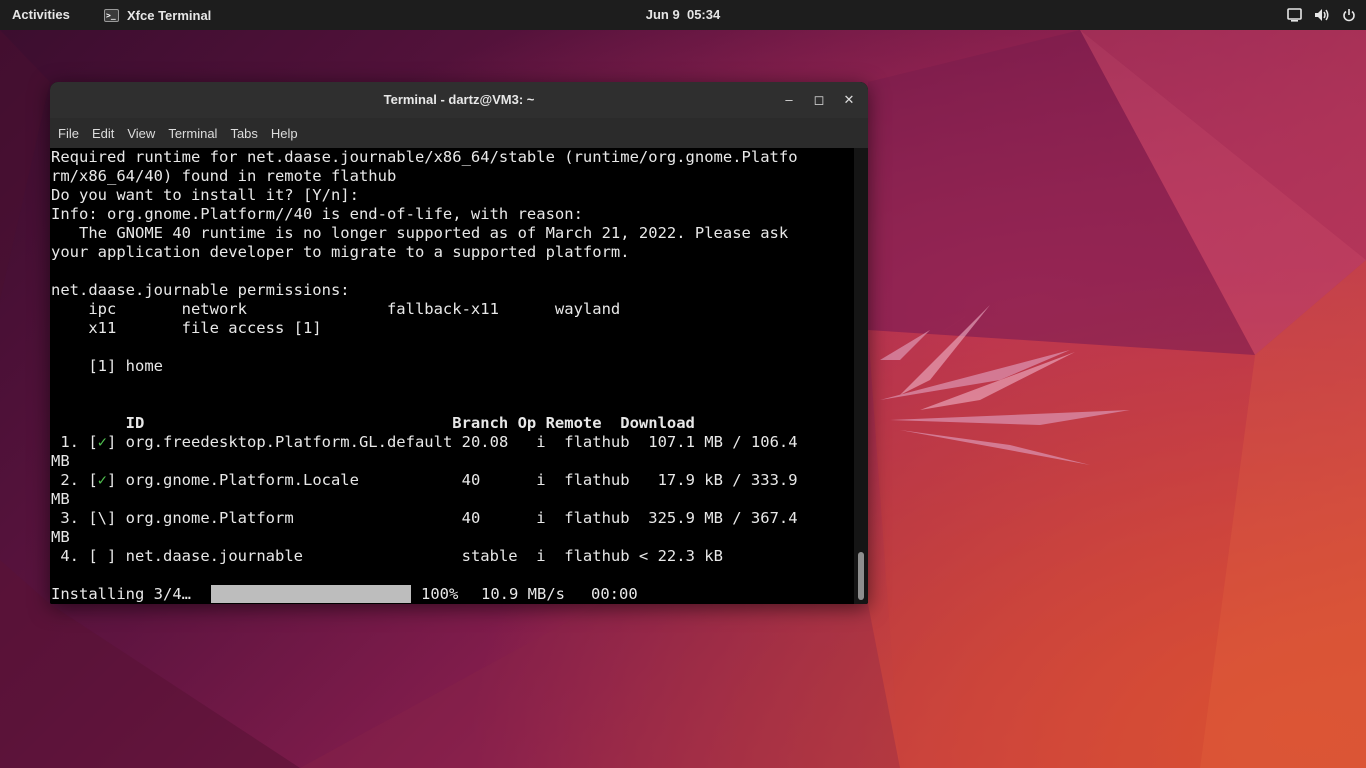  What do you see at coordinates (849, 100) in the screenshot?
I see `close-button: ✕` at bounding box center [849, 100].